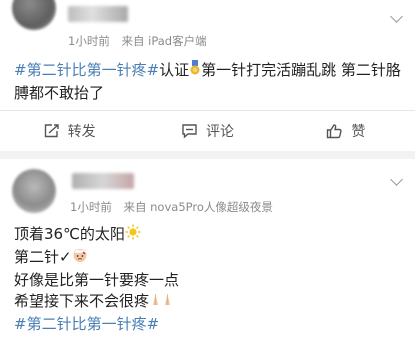  What do you see at coordinates (358, 132) in the screenshot?
I see `like-label: 赞` at bounding box center [358, 132].